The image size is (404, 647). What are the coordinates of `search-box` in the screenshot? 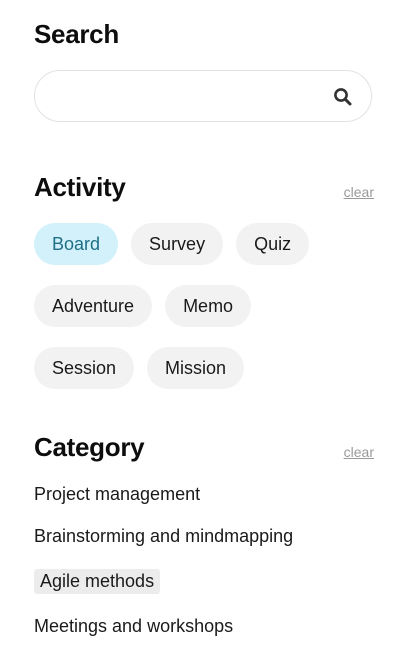 It's located at (203, 96).